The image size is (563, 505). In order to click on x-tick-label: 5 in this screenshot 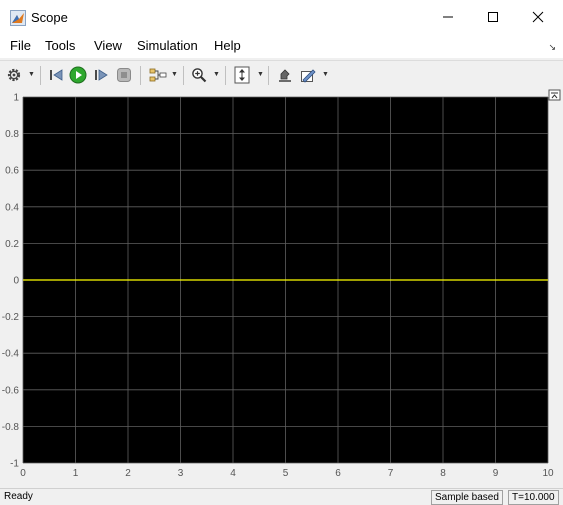, I will do `click(286, 473)`.